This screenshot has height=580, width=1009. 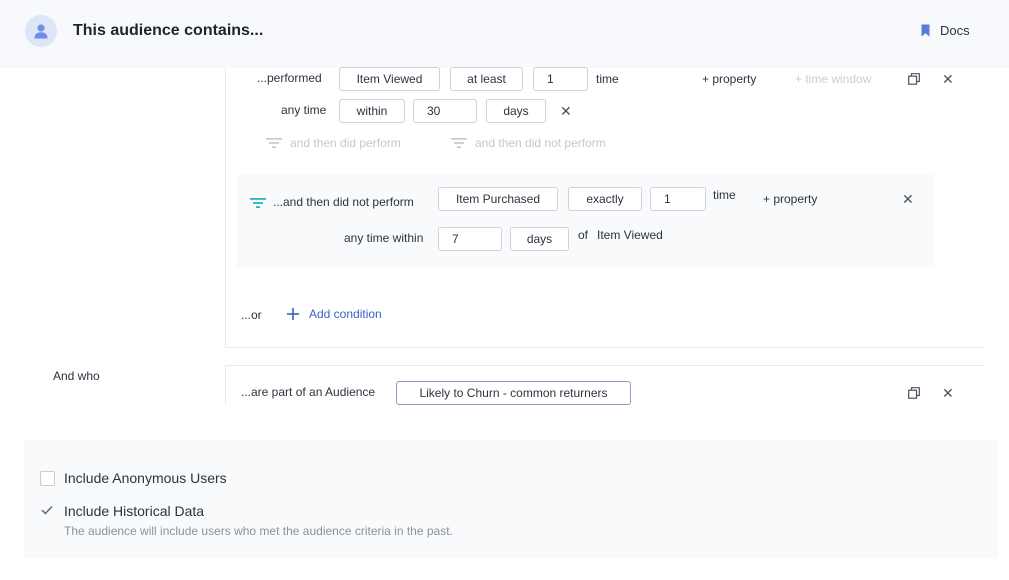 What do you see at coordinates (948, 393) in the screenshot?
I see `remove-audience-condition-button: ✕` at bounding box center [948, 393].